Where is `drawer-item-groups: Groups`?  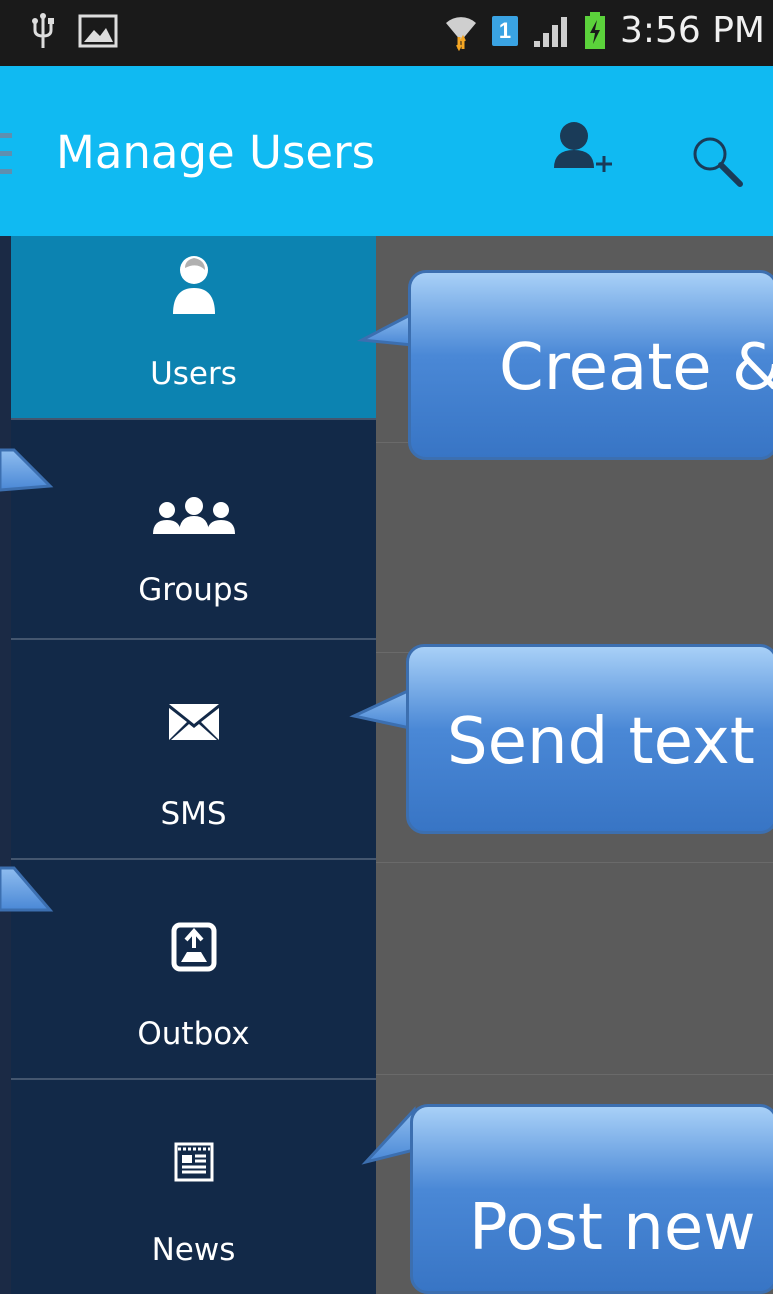
drawer-item-groups: Groups is located at coordinates (193, 530).